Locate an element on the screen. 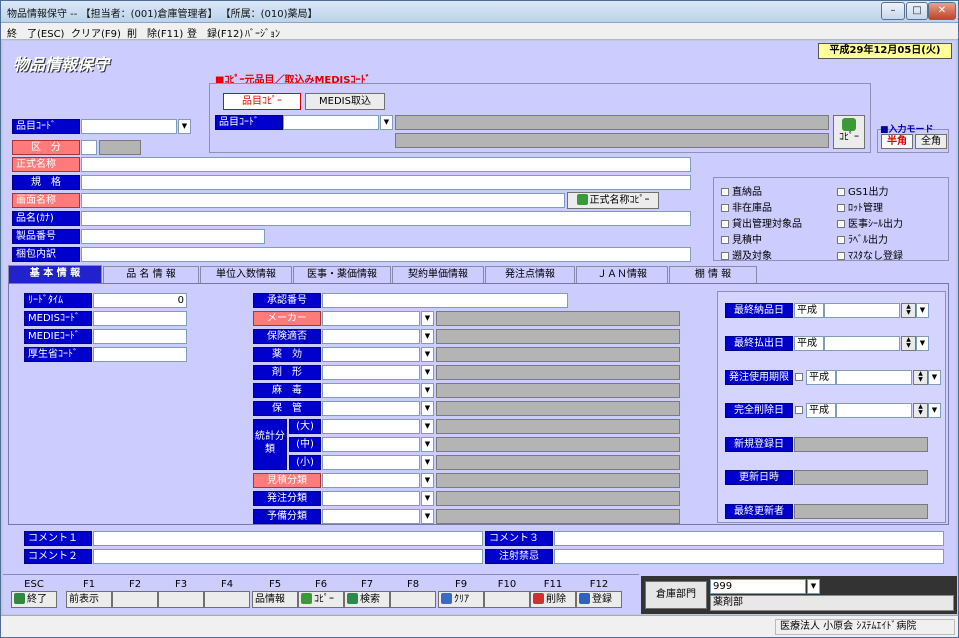 The width and height of the screenshot is (959, 638). copy-official-name-button: 正式名称ｺﾋﾟｰ is located at coordinates (613, 200).